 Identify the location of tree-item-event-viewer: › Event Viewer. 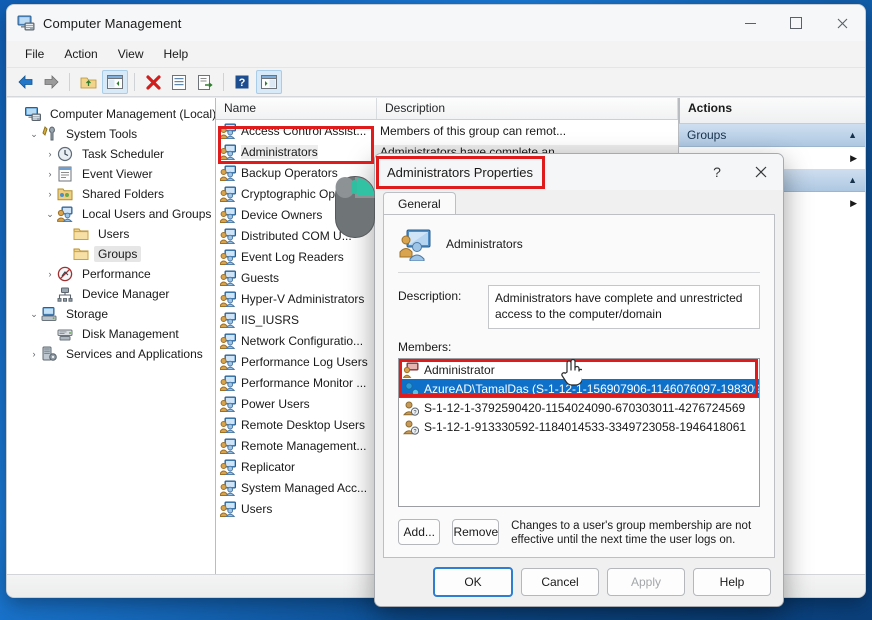
(111, 174).